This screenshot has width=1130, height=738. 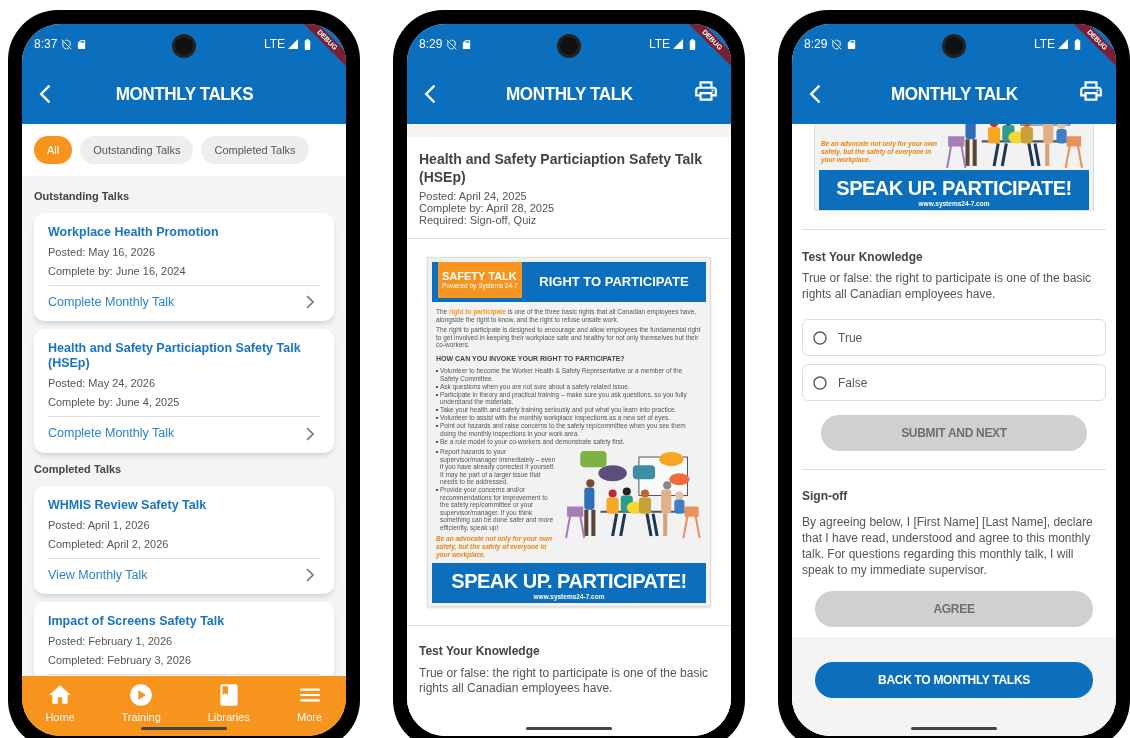 I want to click on filter-chip: Outstanding Talks, so click(x=137, y=150).